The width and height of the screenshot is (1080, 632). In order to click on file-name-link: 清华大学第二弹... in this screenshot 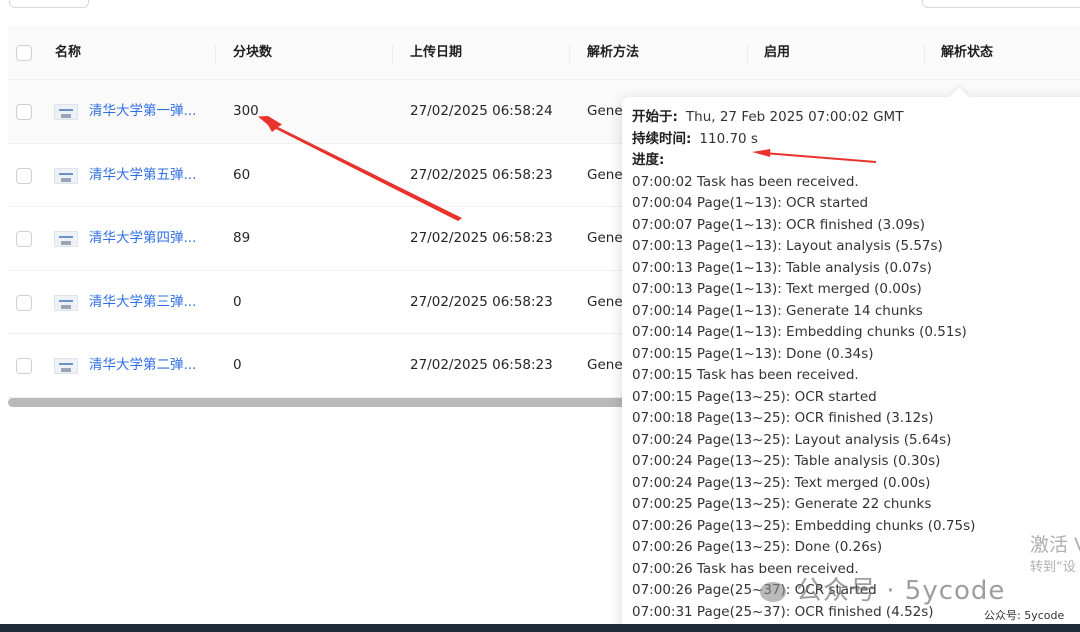, I will do `click(148, 365)`.